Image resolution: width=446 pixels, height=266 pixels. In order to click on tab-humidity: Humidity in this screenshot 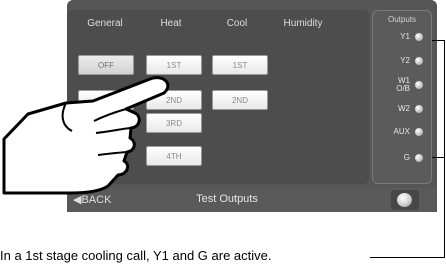, I will do `click(303, 23)`.